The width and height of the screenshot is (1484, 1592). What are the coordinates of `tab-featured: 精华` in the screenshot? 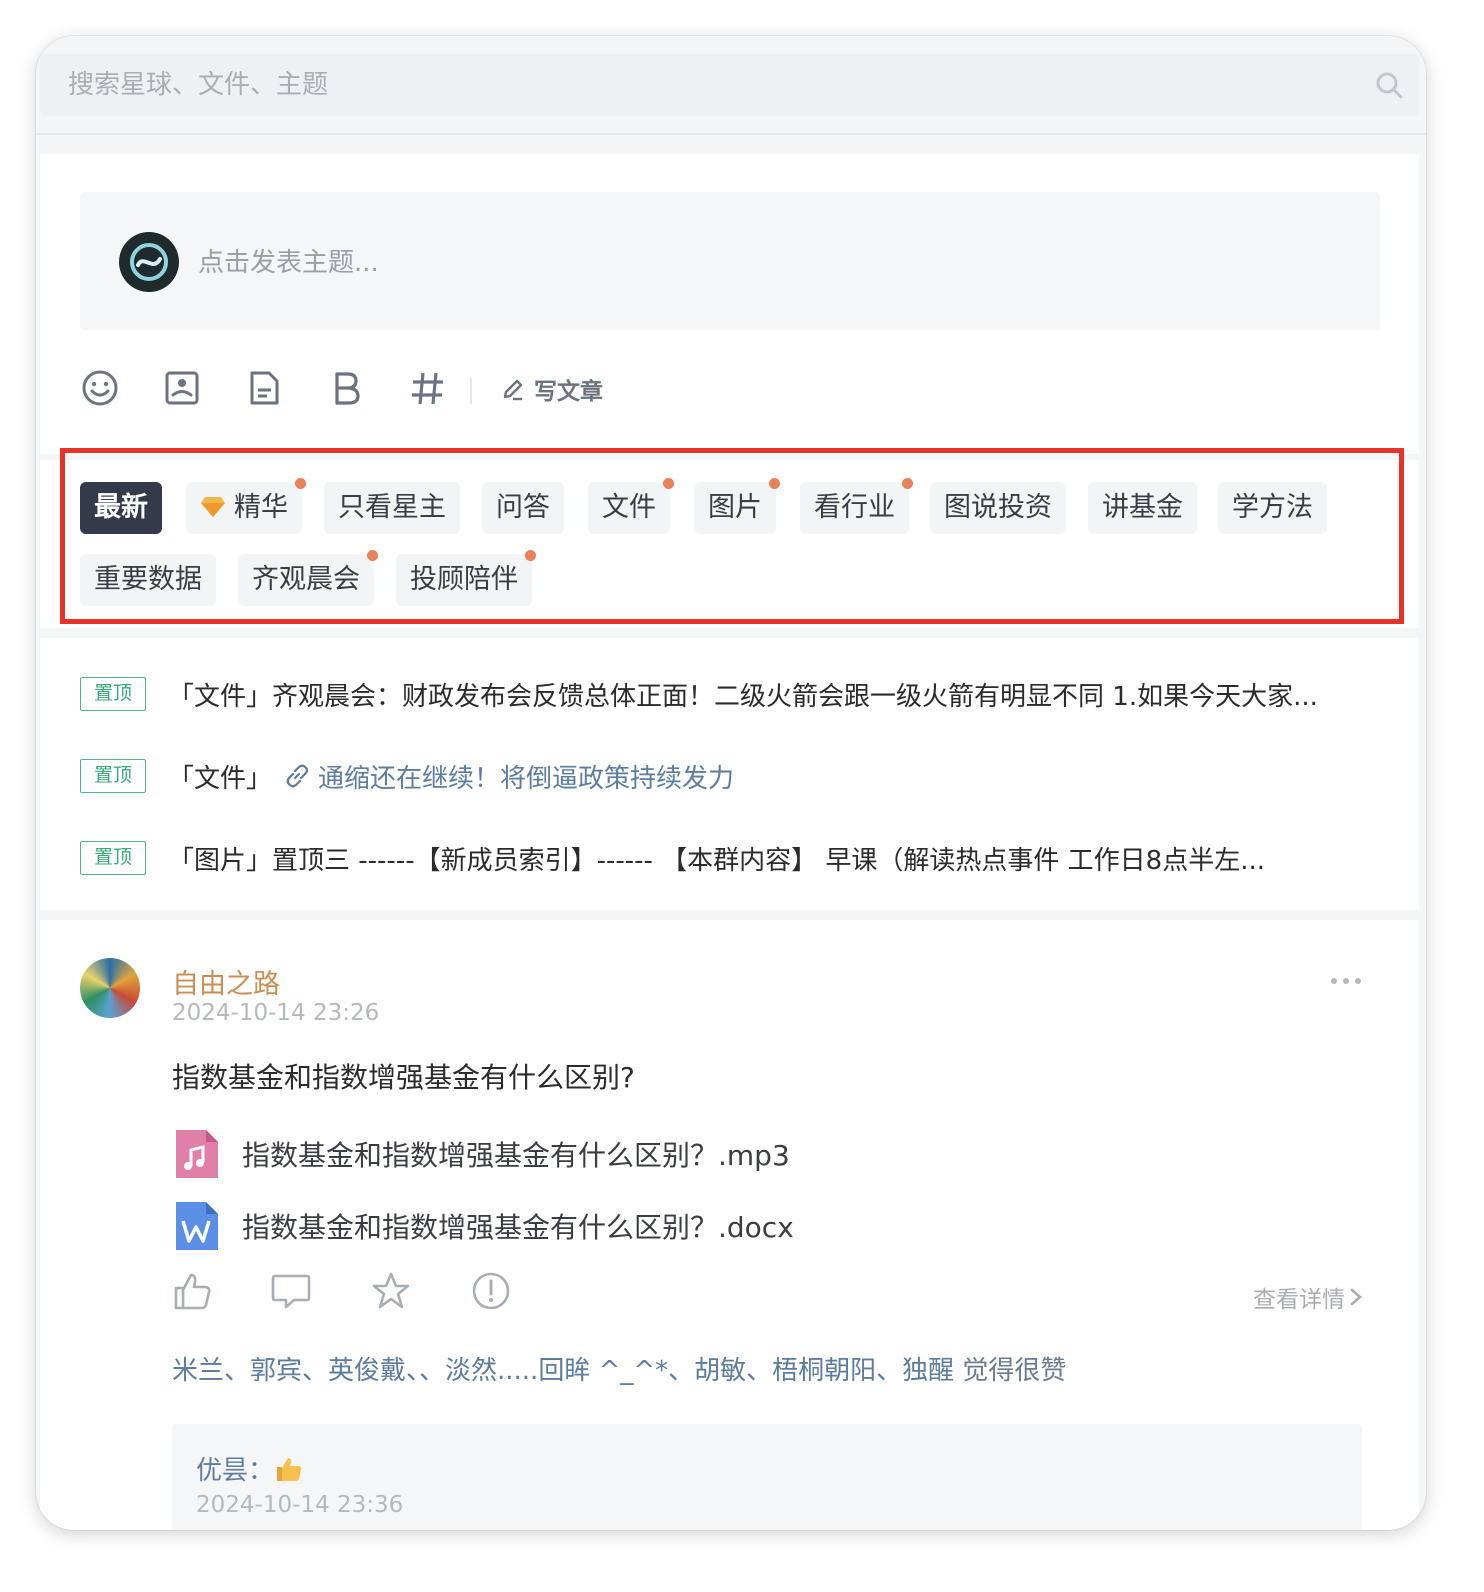 It's located at (246, 506).